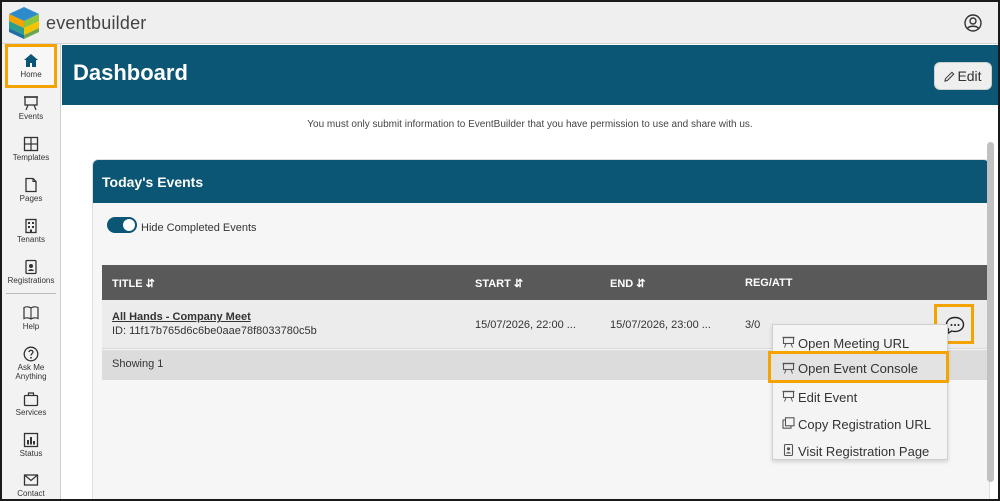 This screenshot has height=501, width=1000. I want to click on sidebar-item-home: Home, so click(31, 66).